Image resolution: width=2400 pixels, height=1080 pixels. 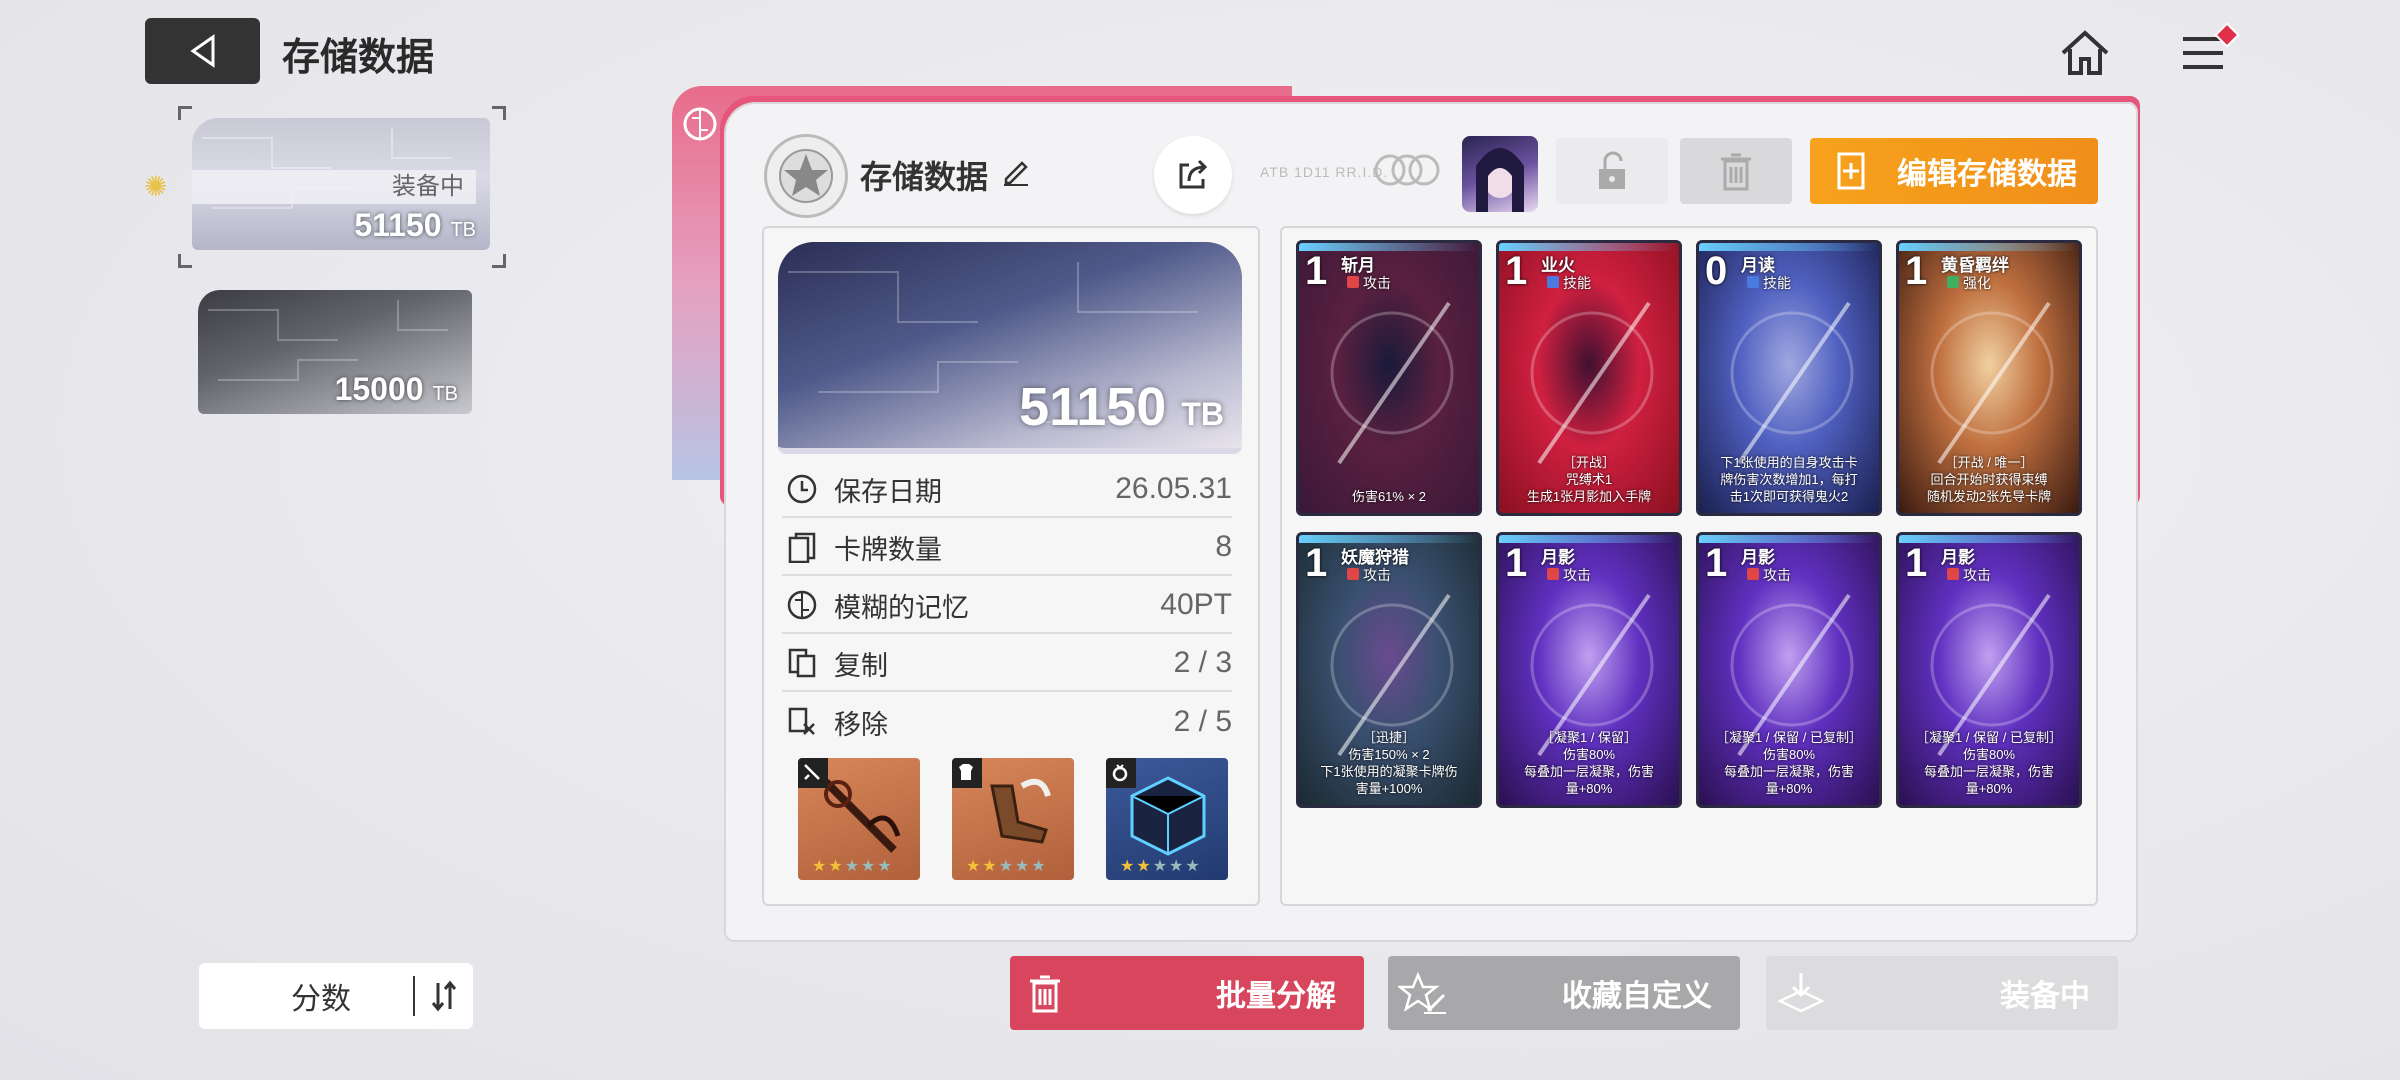 What do you see at coordinates (334, 187) in the screenshot?
I see `slot-equipped-label: 装备中` at bounding box center [334, 187].